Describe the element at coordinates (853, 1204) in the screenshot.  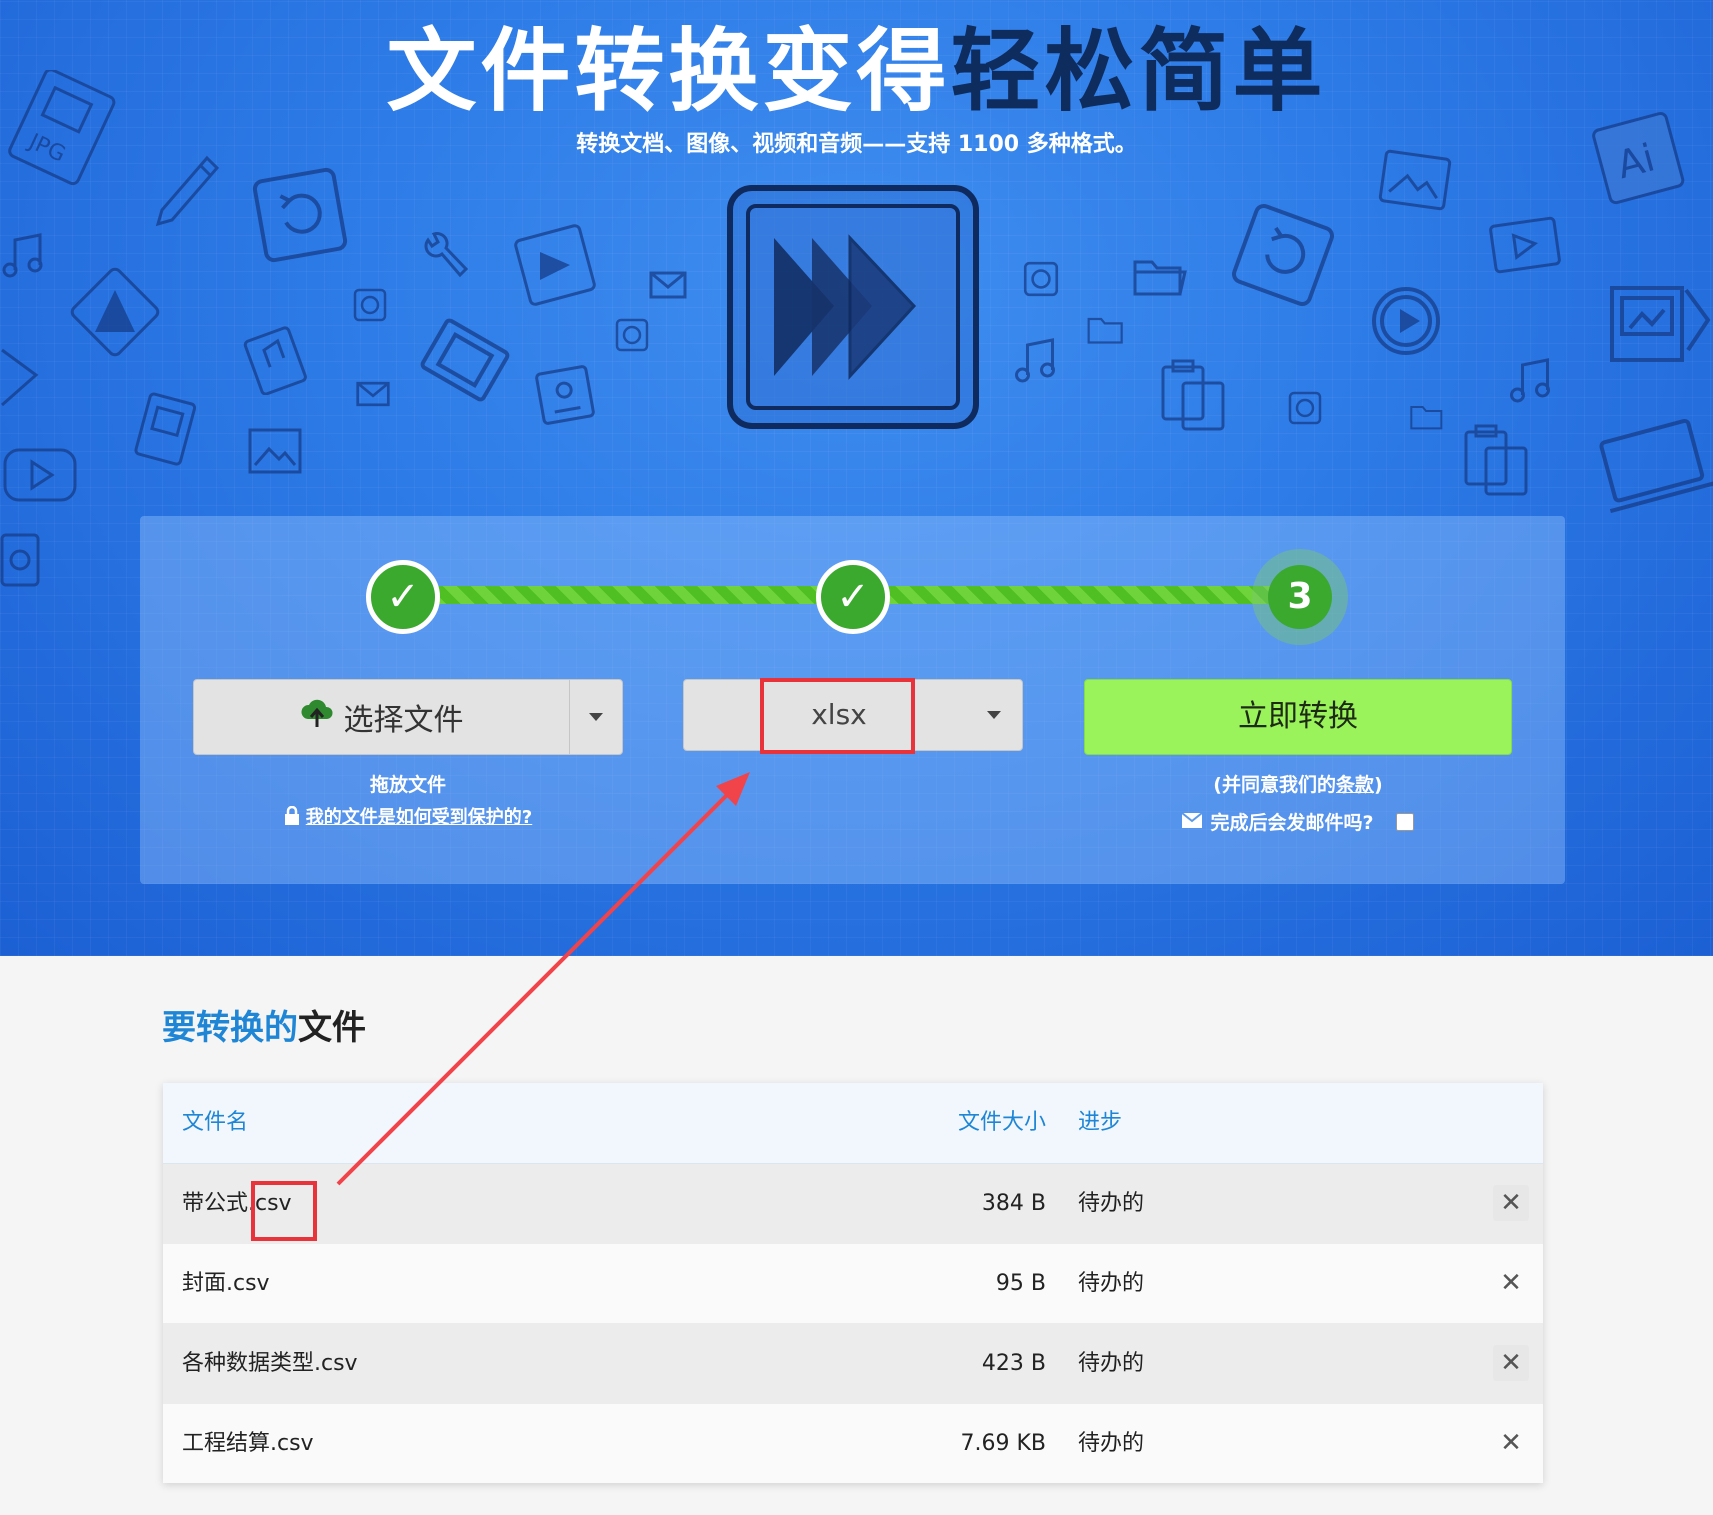
I see `table-row: 带公式.csv 384 B 待办的 ✕` at that location.